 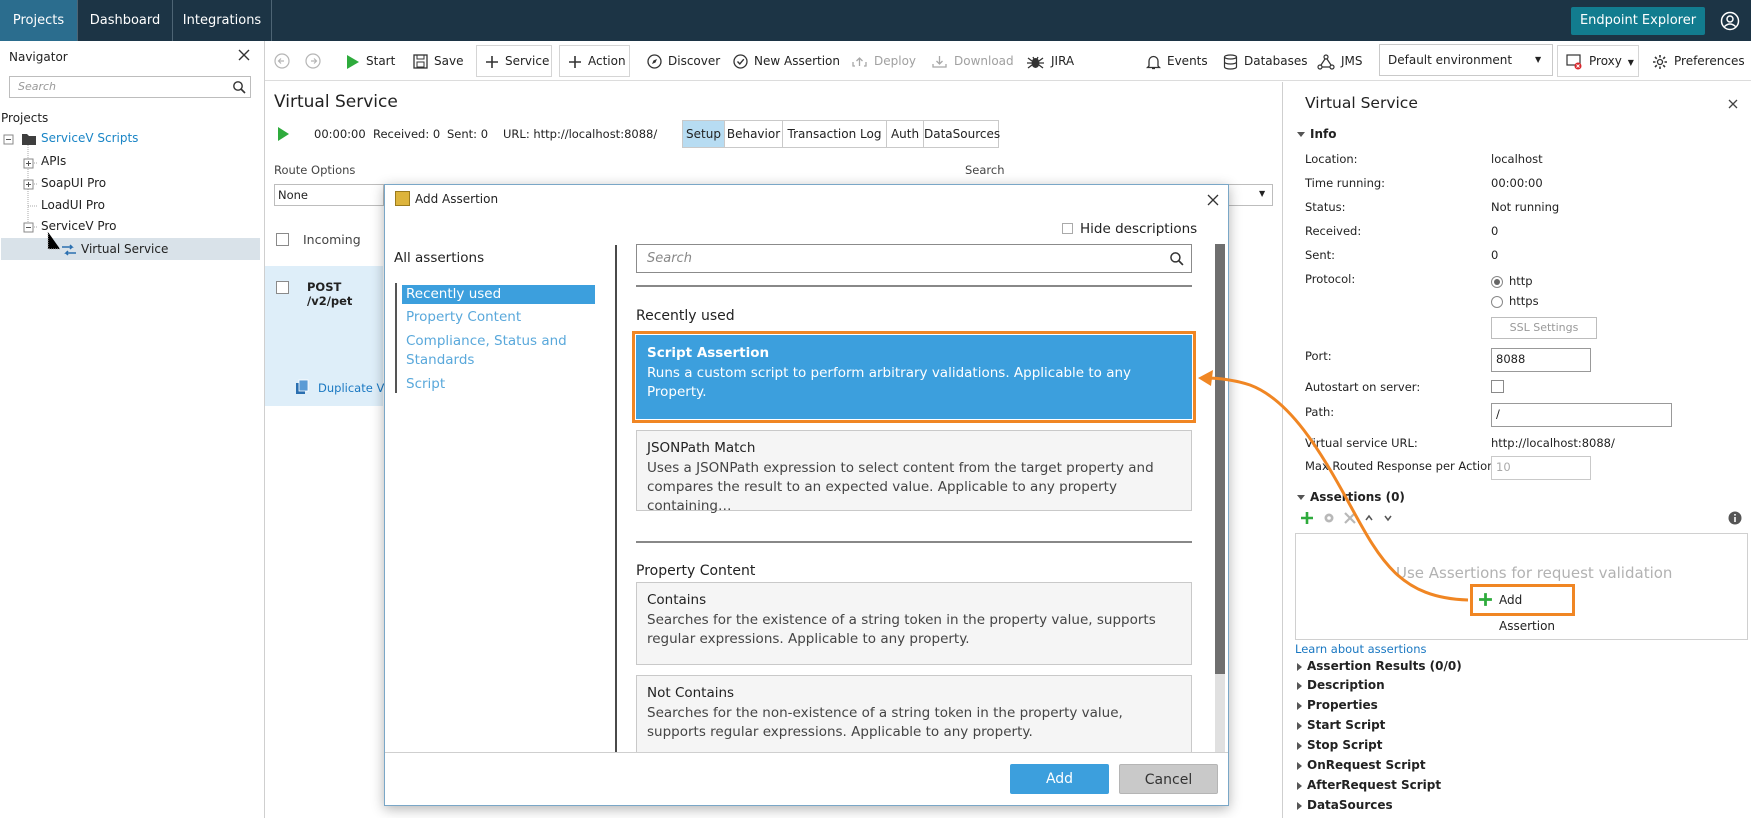 I want to click on card-title: Contains, so click(x=677, y=600).